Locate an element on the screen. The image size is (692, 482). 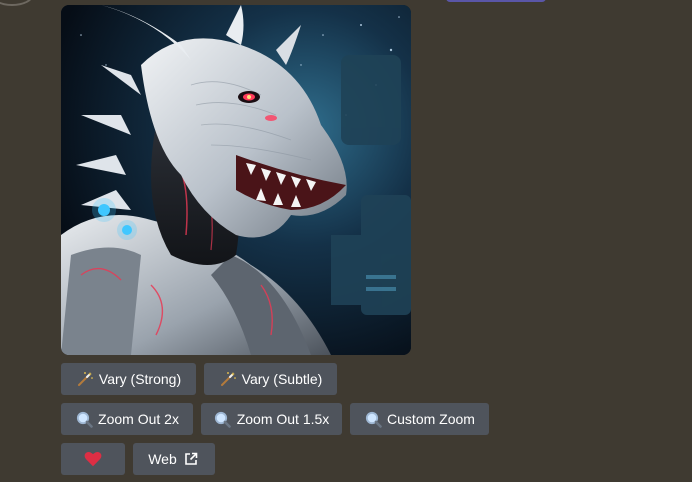
heart-icon is located at coordinates (93, 459).